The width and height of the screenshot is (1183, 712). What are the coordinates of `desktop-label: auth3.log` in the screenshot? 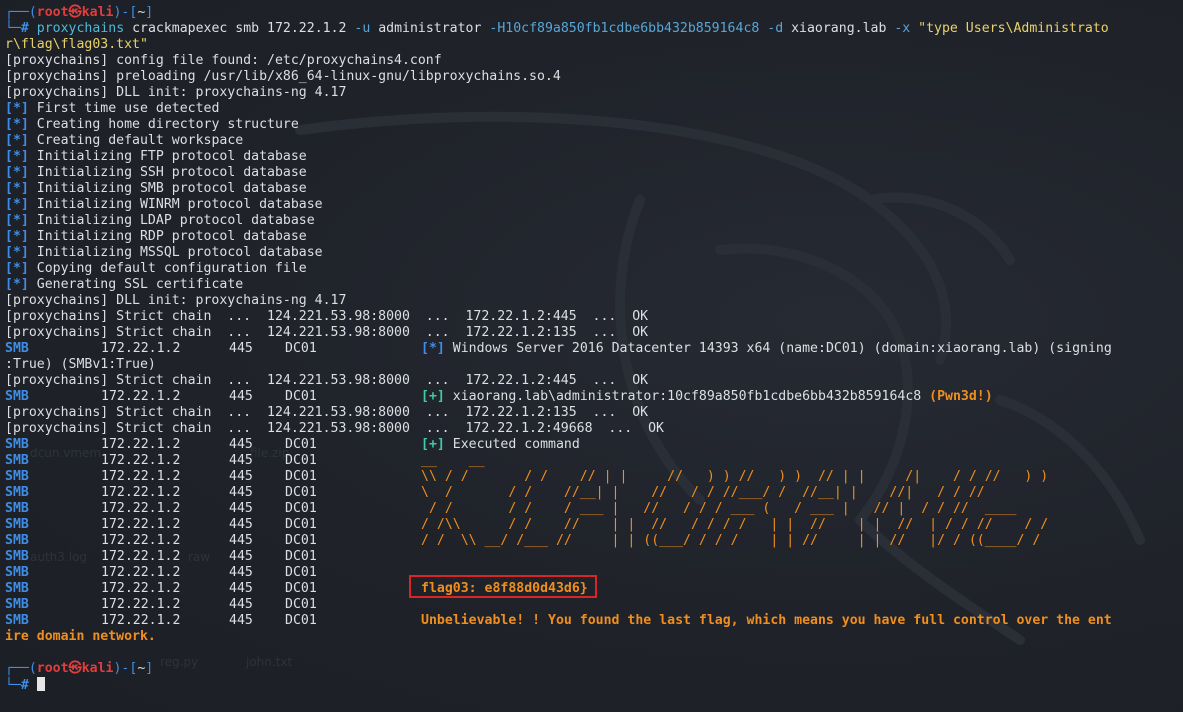 It's located at (59, 557).